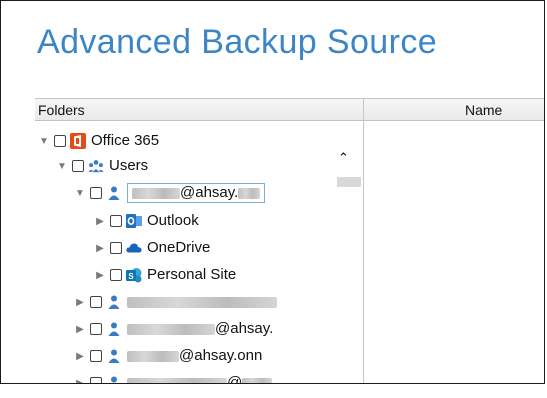  What do you see at coordinates (483, 110) in the screenshot?
I see `name-column-header: Name` at bounding box center [483, 110].